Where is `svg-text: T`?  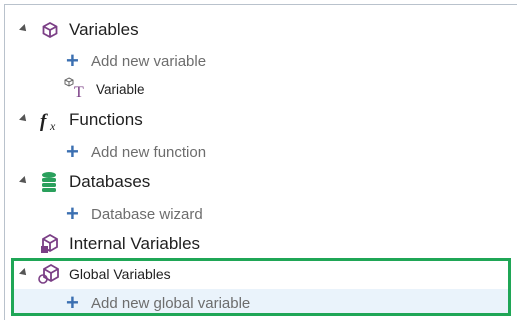
svg-text: T is located at coordinates (79, 91).